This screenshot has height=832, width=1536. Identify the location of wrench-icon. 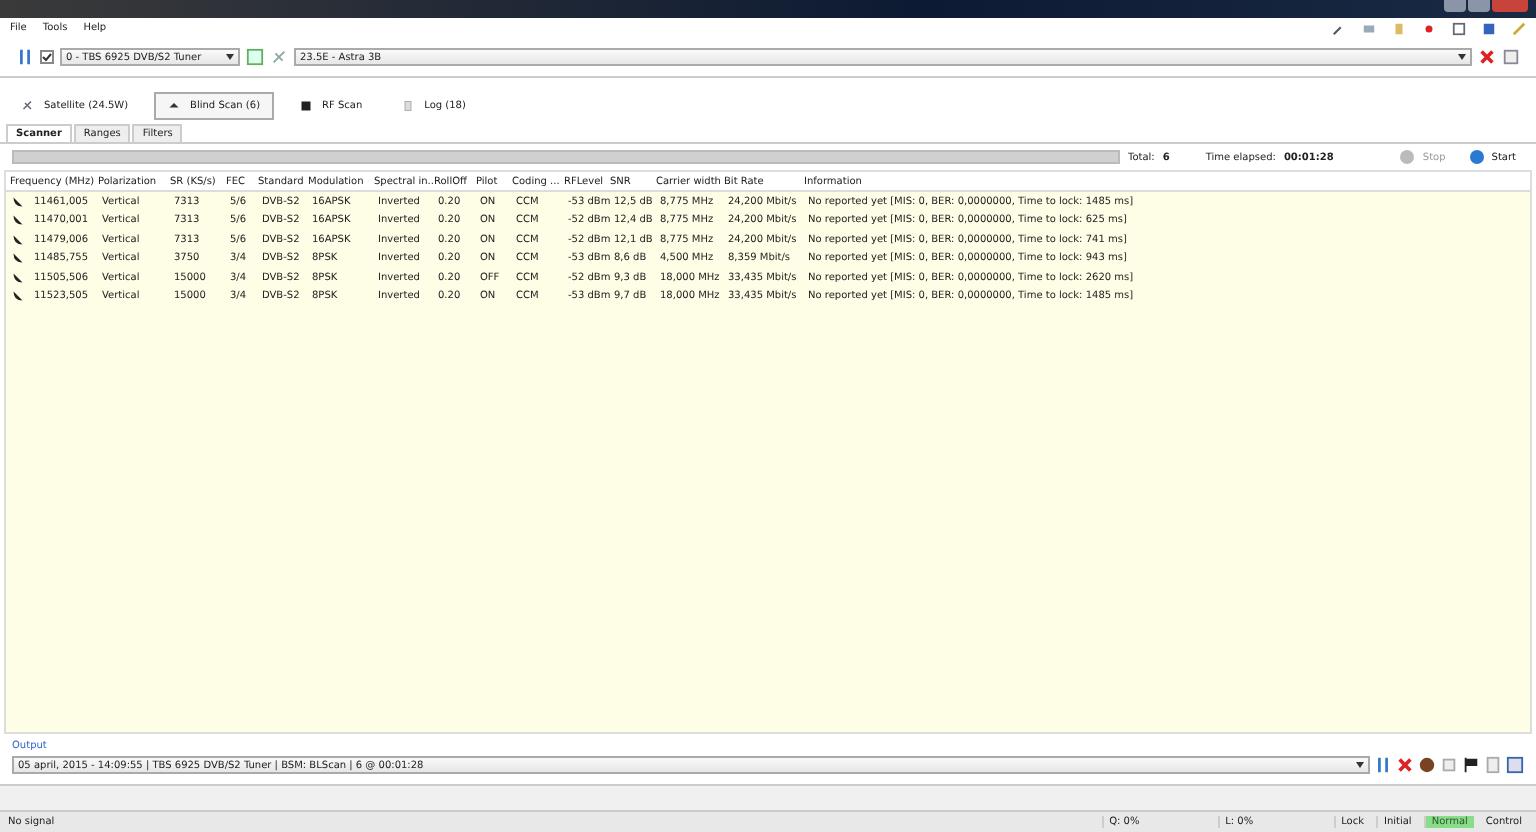
(1339, 28).